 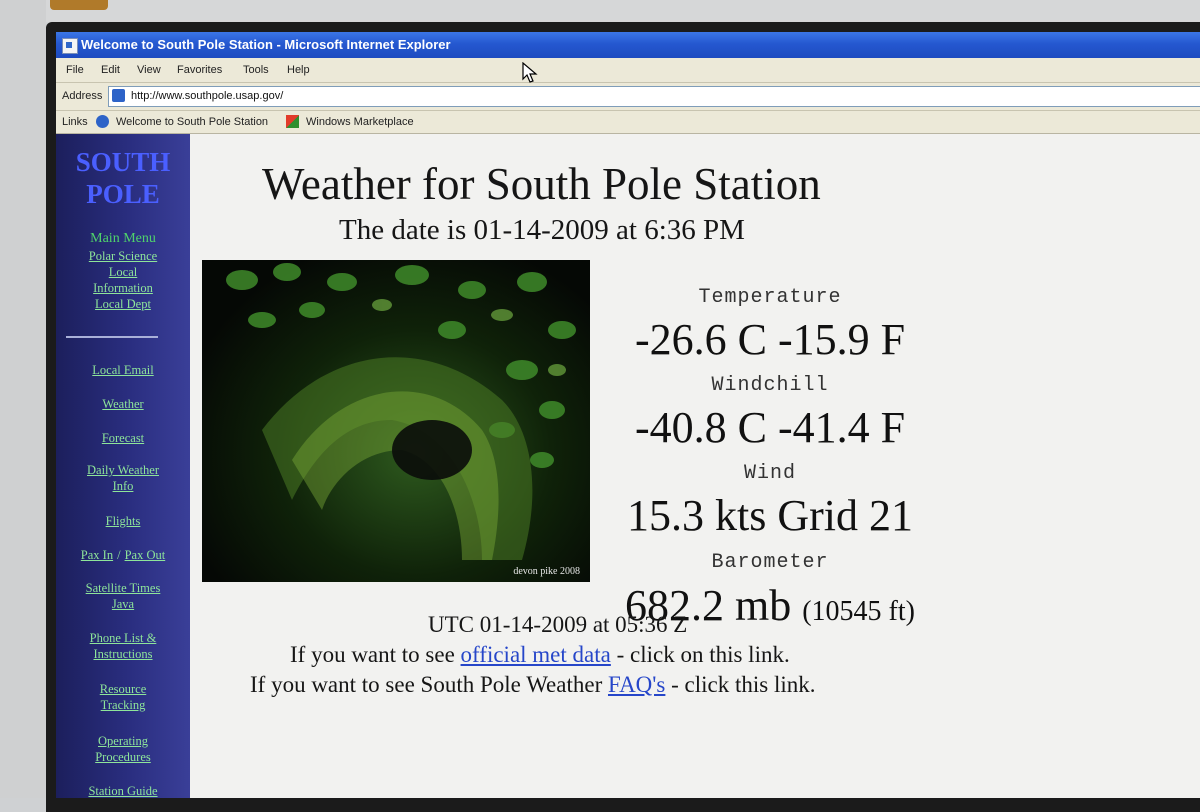 What do you see at coordinates (770, 562) in the screenshot?
I see `barometer-label: Barometer` at bounding box center [770, 562].